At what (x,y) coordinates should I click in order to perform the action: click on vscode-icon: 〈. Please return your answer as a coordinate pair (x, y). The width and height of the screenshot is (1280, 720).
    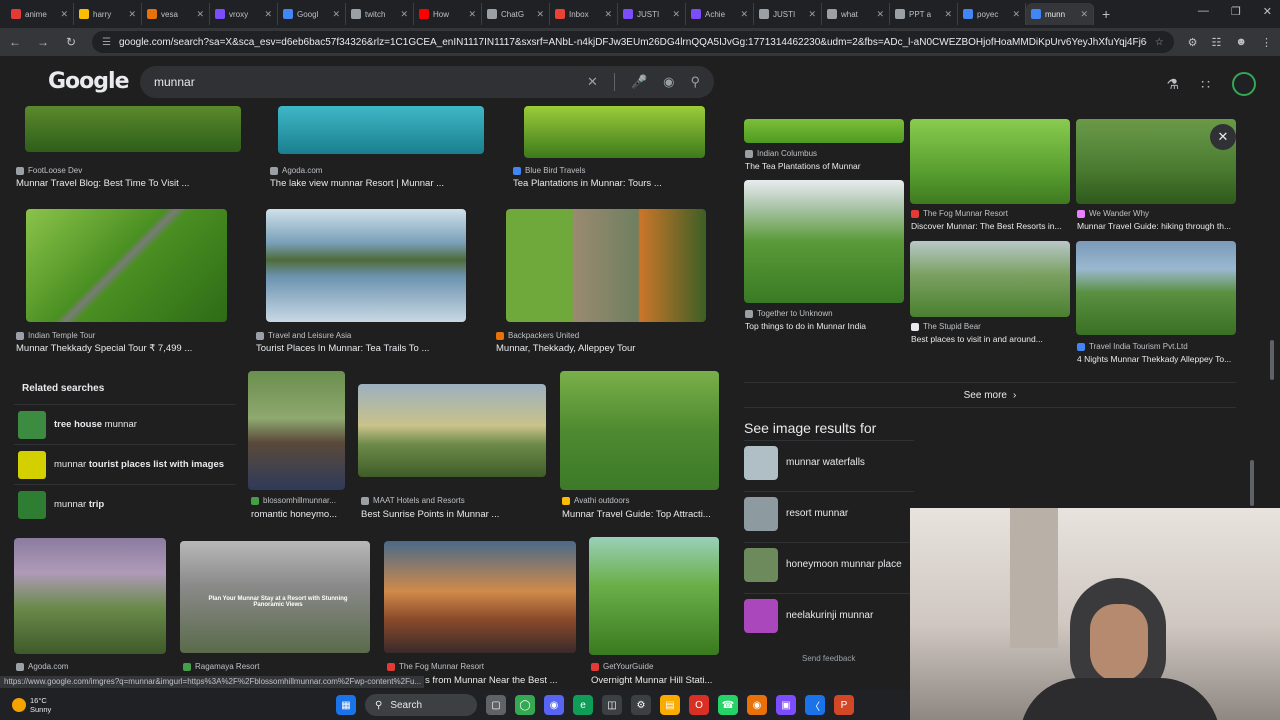
    Looking at the image, I should click on (815, 705).